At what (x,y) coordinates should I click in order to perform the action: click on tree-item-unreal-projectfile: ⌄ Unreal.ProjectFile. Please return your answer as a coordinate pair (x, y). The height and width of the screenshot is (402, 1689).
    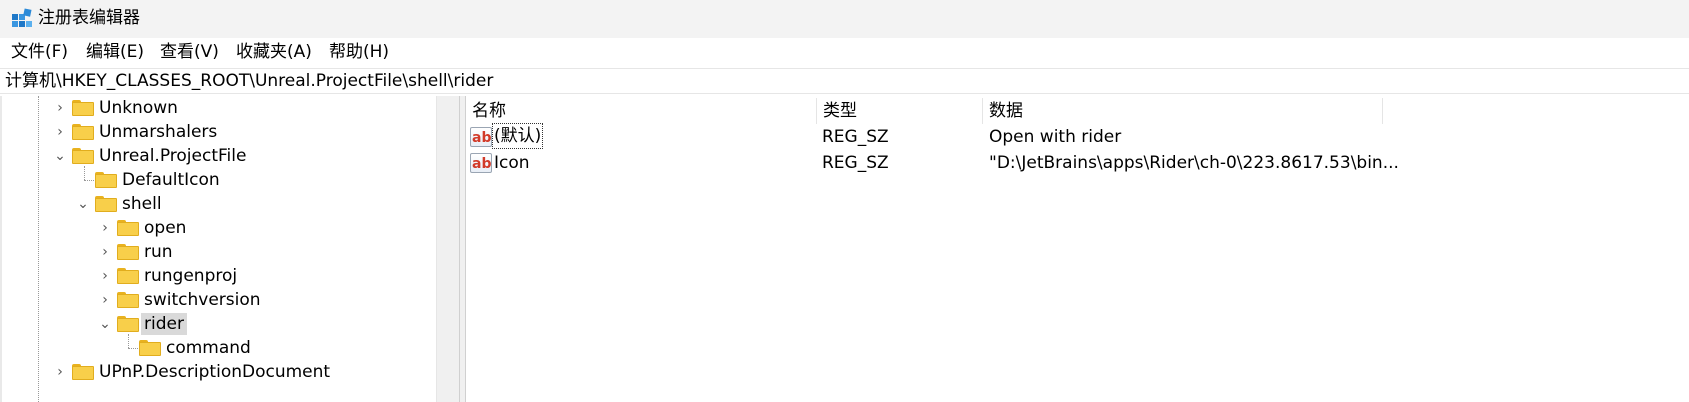
    Looking at the image, I should click on (218, 156).